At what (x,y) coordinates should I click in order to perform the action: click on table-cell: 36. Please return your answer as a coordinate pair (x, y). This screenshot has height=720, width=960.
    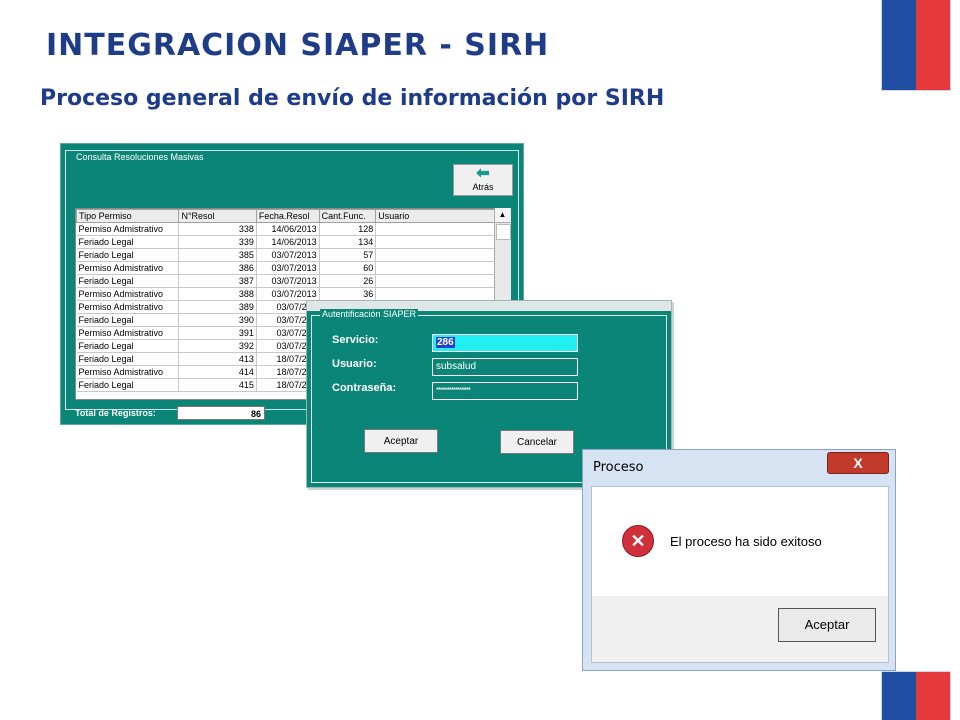
    Looking at the image, I should click on (348, 294).